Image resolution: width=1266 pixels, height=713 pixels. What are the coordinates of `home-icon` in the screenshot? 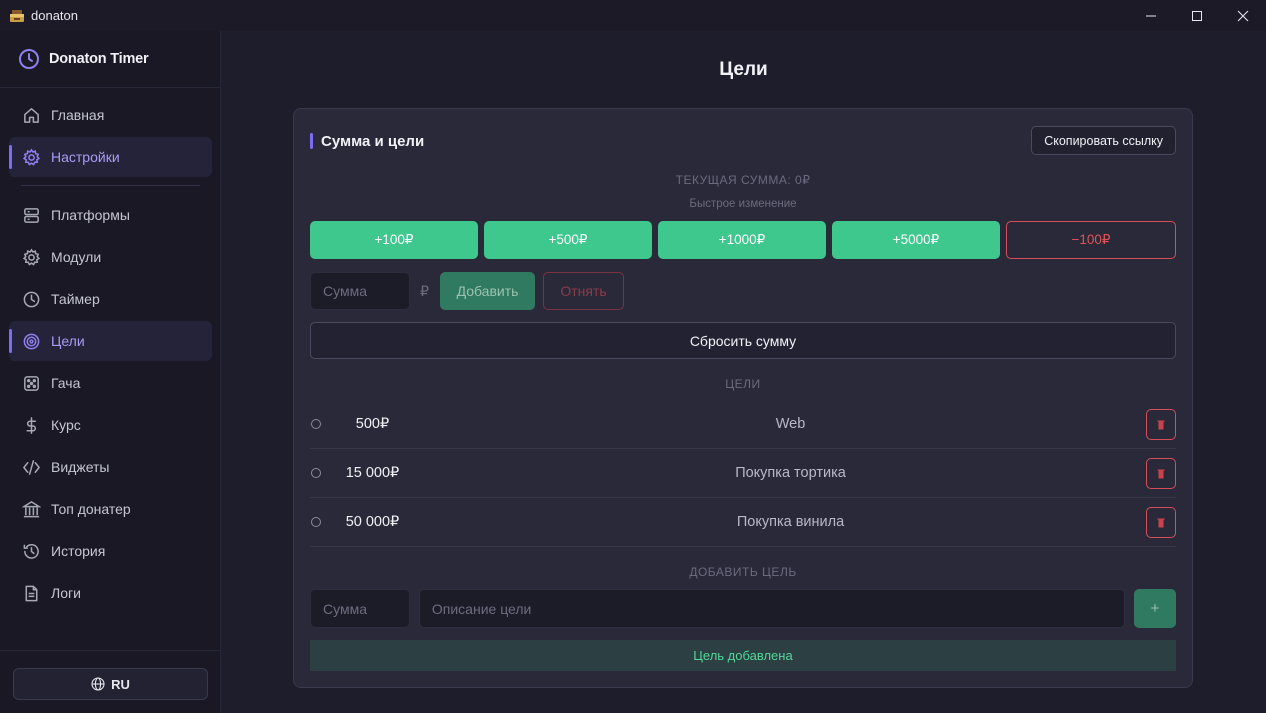 It's located at (31, 115).